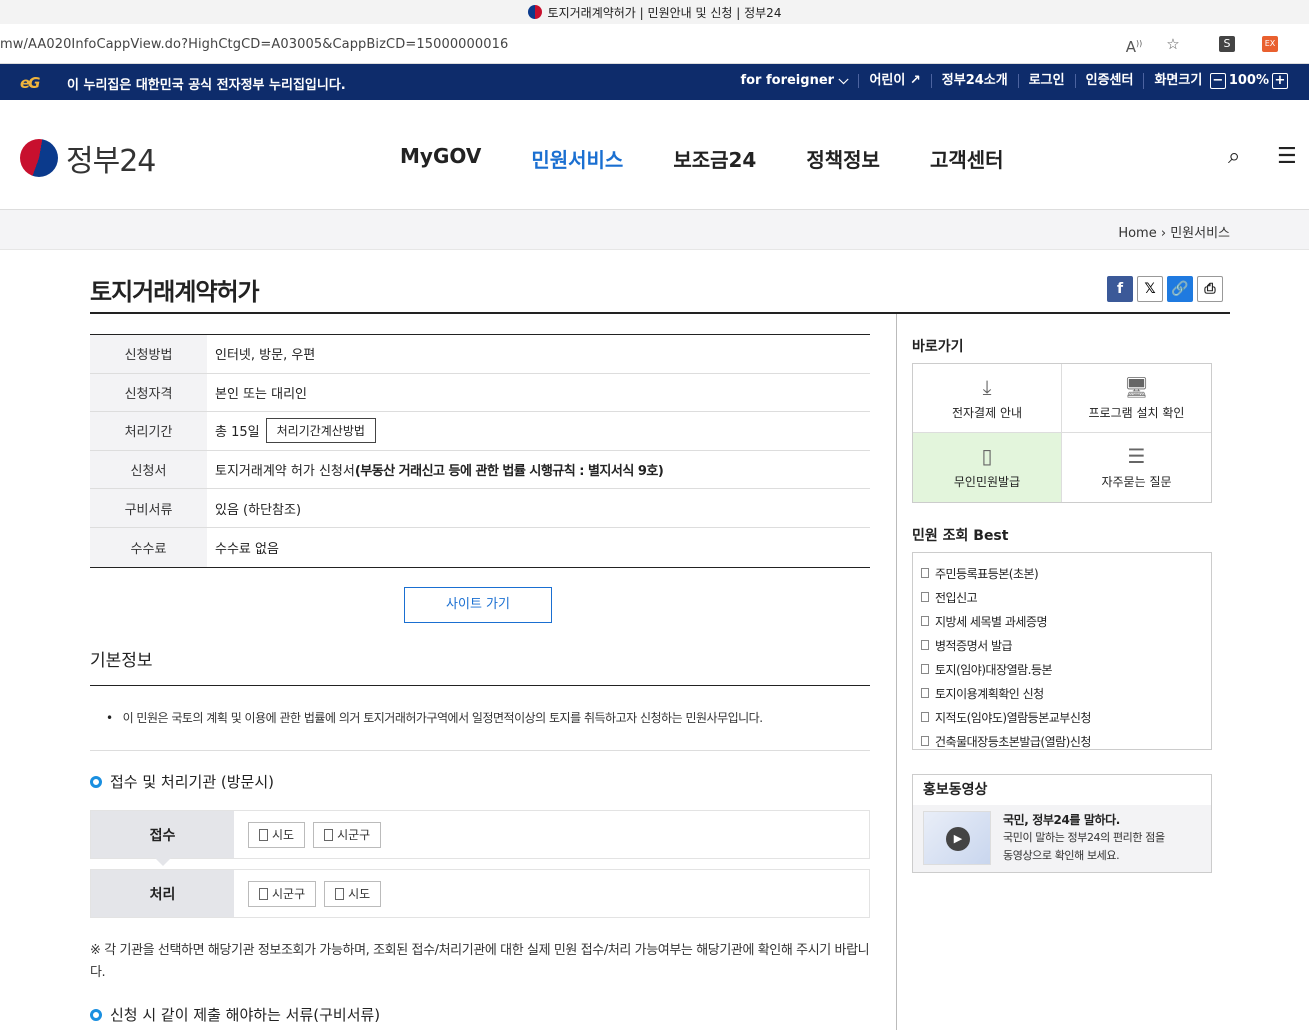 The width and height of the screenshot is (1309, 1030). What do you see at coordinates (111, 161) in the screenshot?
I see `logo-text: 정부24` at bounding box center [111, 161].